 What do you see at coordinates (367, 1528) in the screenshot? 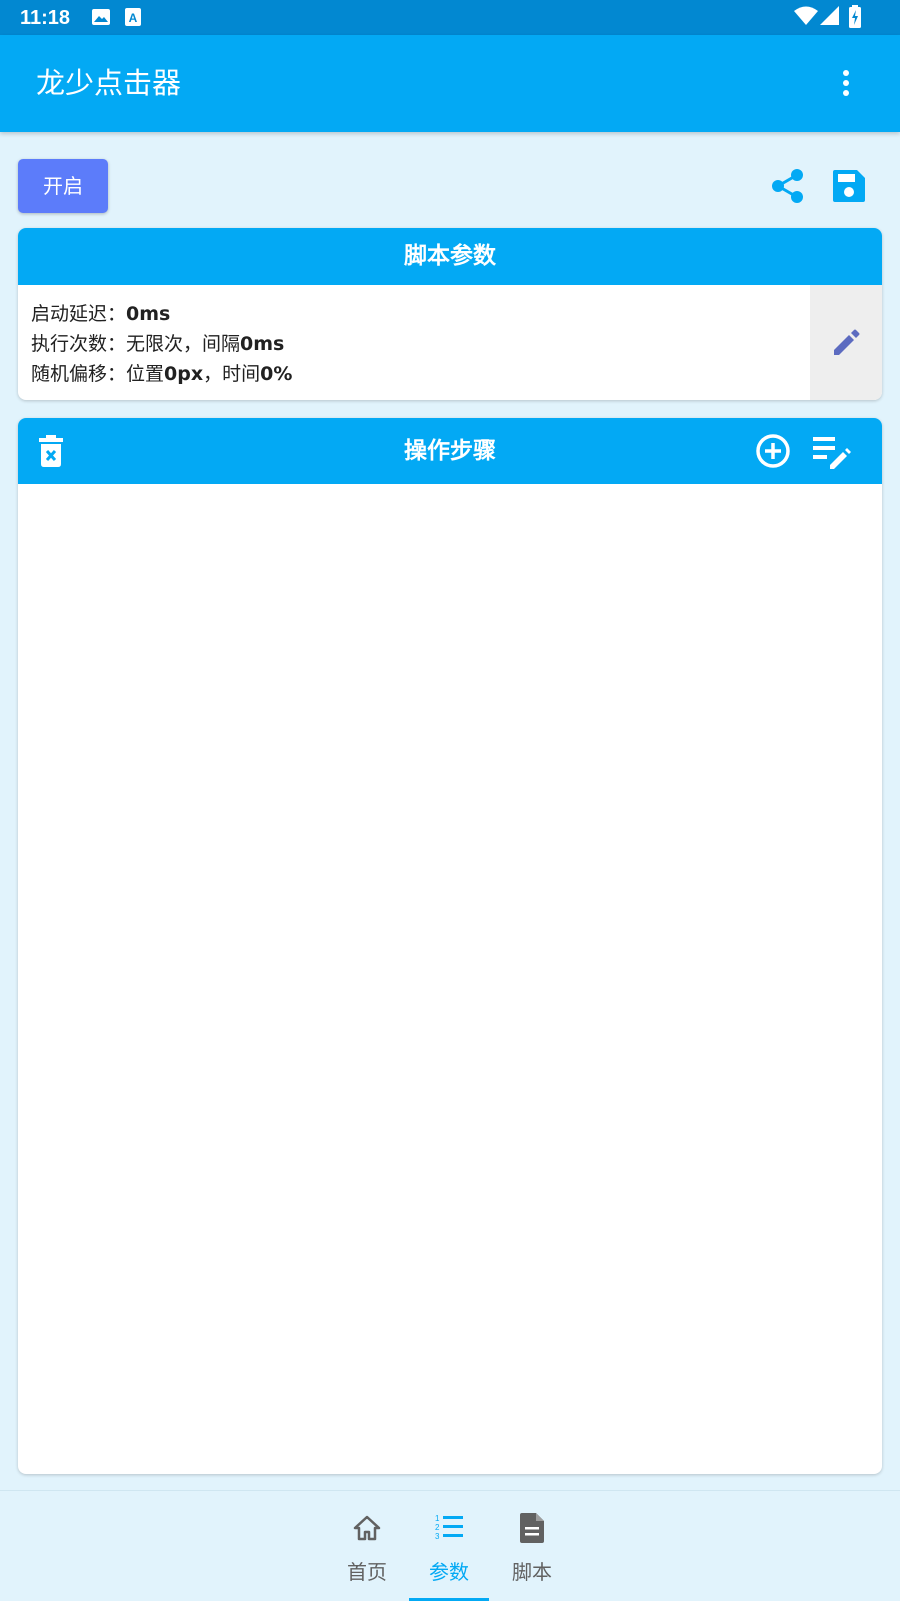
I see `home-icon` at bounding box center [367, 1528].